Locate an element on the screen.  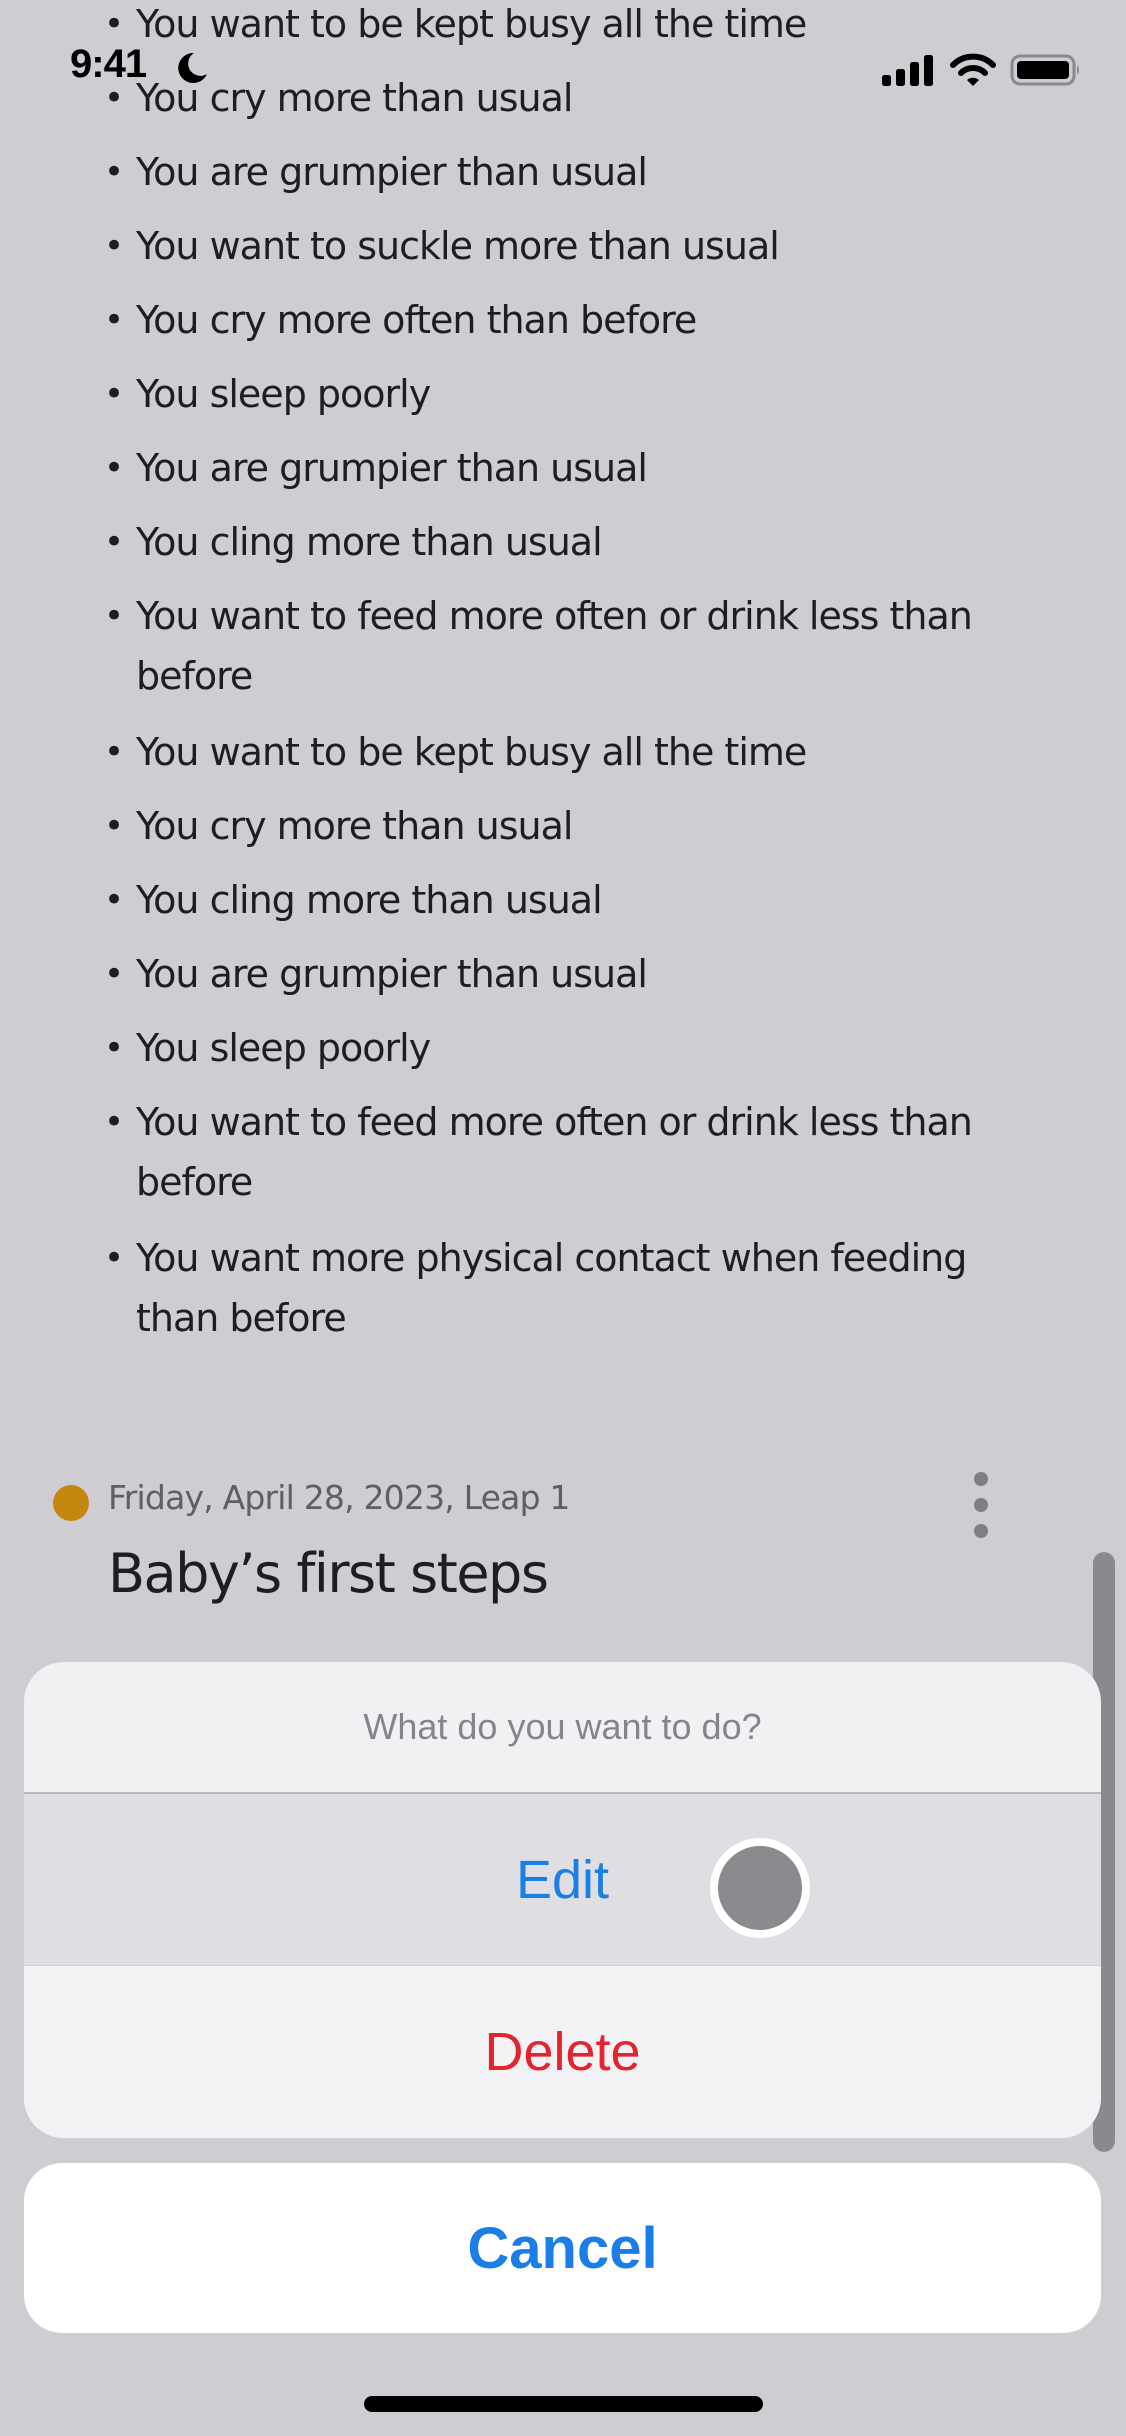
symptom-text: You want to suckle more than usual is located at coordinates (458, 246).